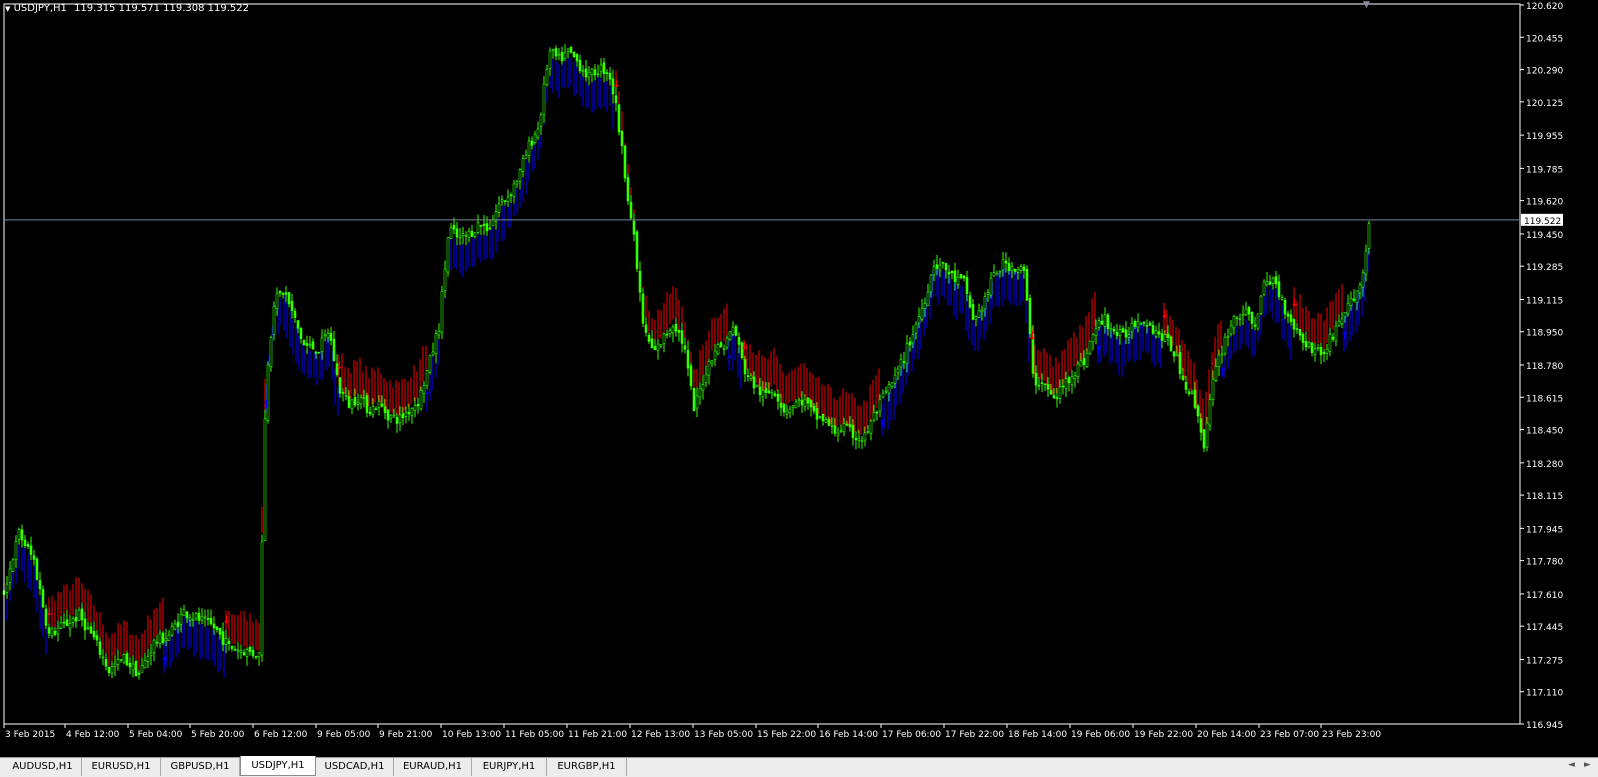  Describe the element at coordinates (587, 767) in the screenshot. I see `tab-eurgbp-h1: EURGBP,H1` at that location.